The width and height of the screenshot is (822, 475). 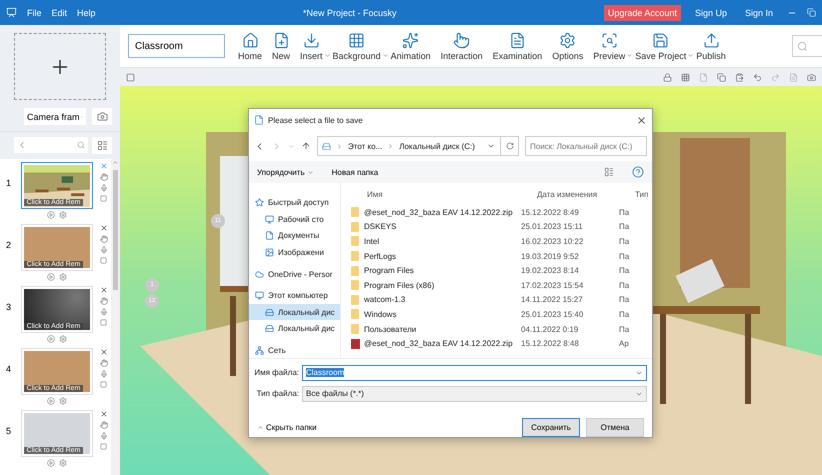 What do you see at coordinates (294, 236) in the screenshot?
I see `navigation-item: Документы` at bounding box center [294, 236].